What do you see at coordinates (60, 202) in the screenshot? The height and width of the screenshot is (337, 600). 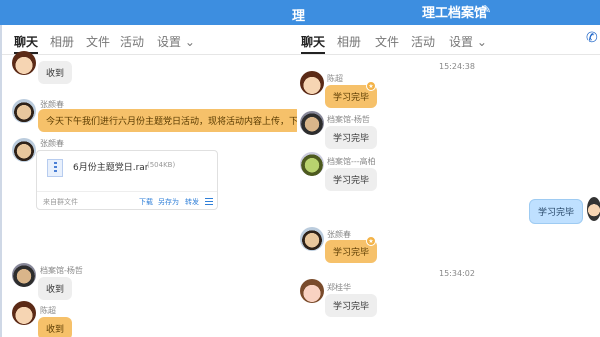 I see `file-source: 来自群文件` at bounding box center [60, 202].